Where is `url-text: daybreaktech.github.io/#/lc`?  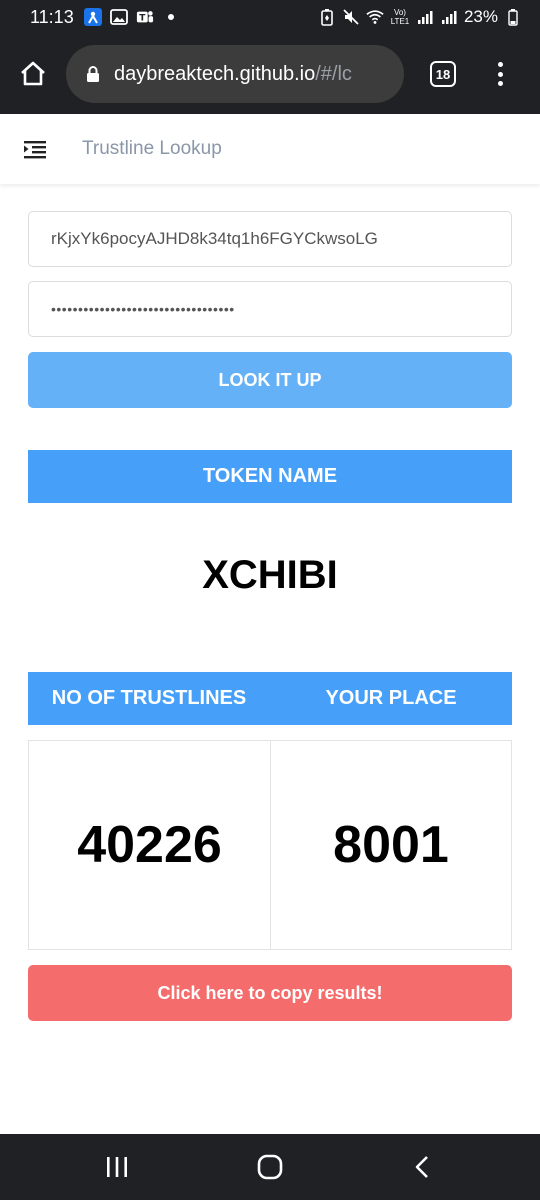
url-text: daybreaktech.github.io/#/lc is located at coordinates (233, 74).